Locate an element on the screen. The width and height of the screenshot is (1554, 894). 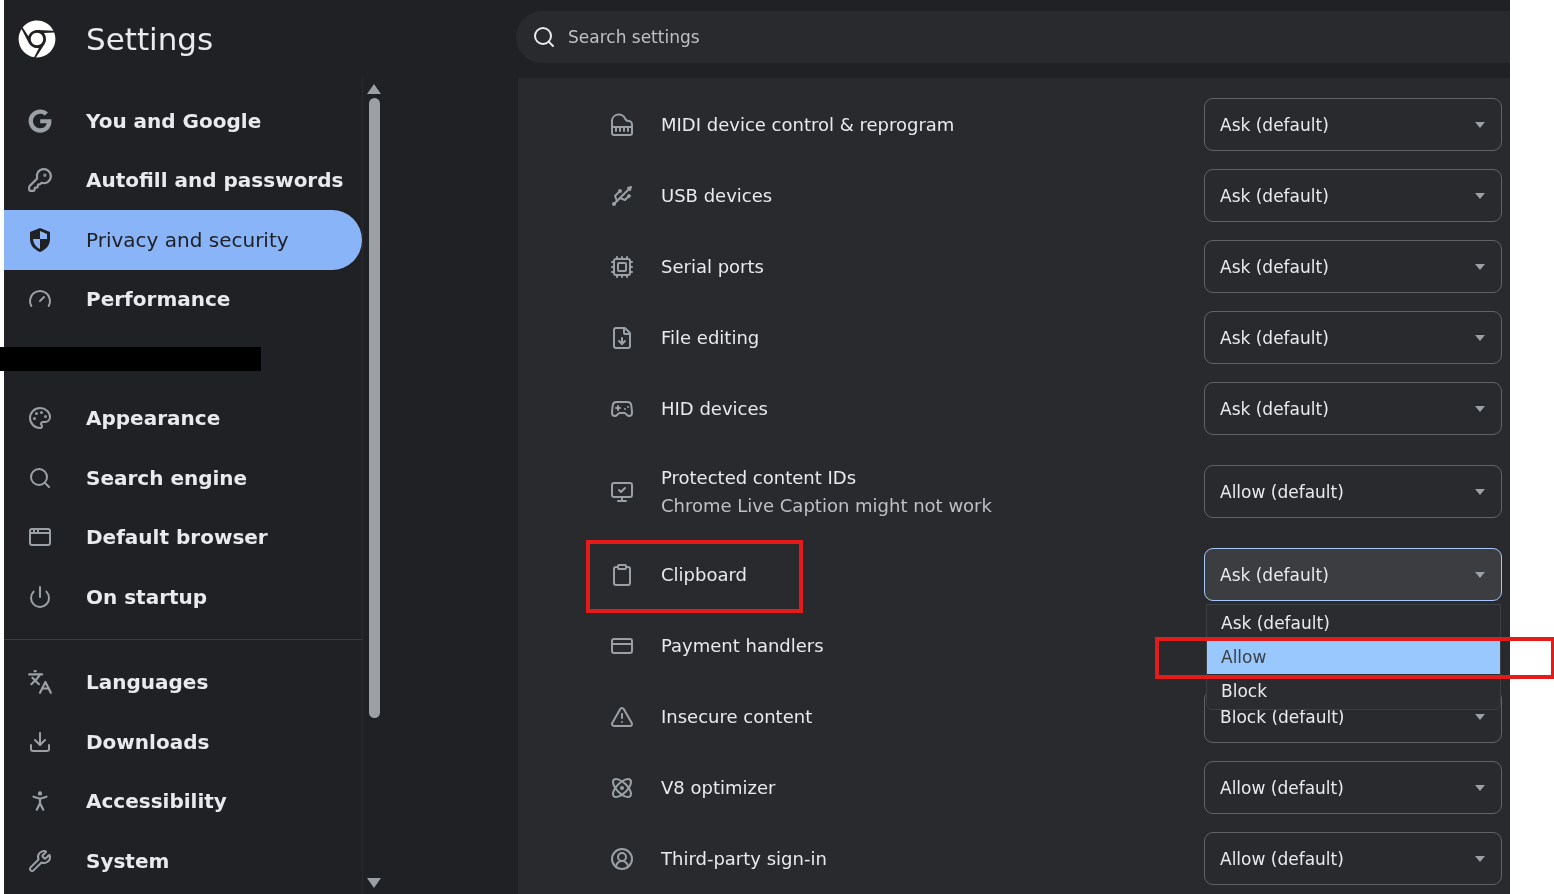
page-title: Settings is located at coordinates (150, 39).